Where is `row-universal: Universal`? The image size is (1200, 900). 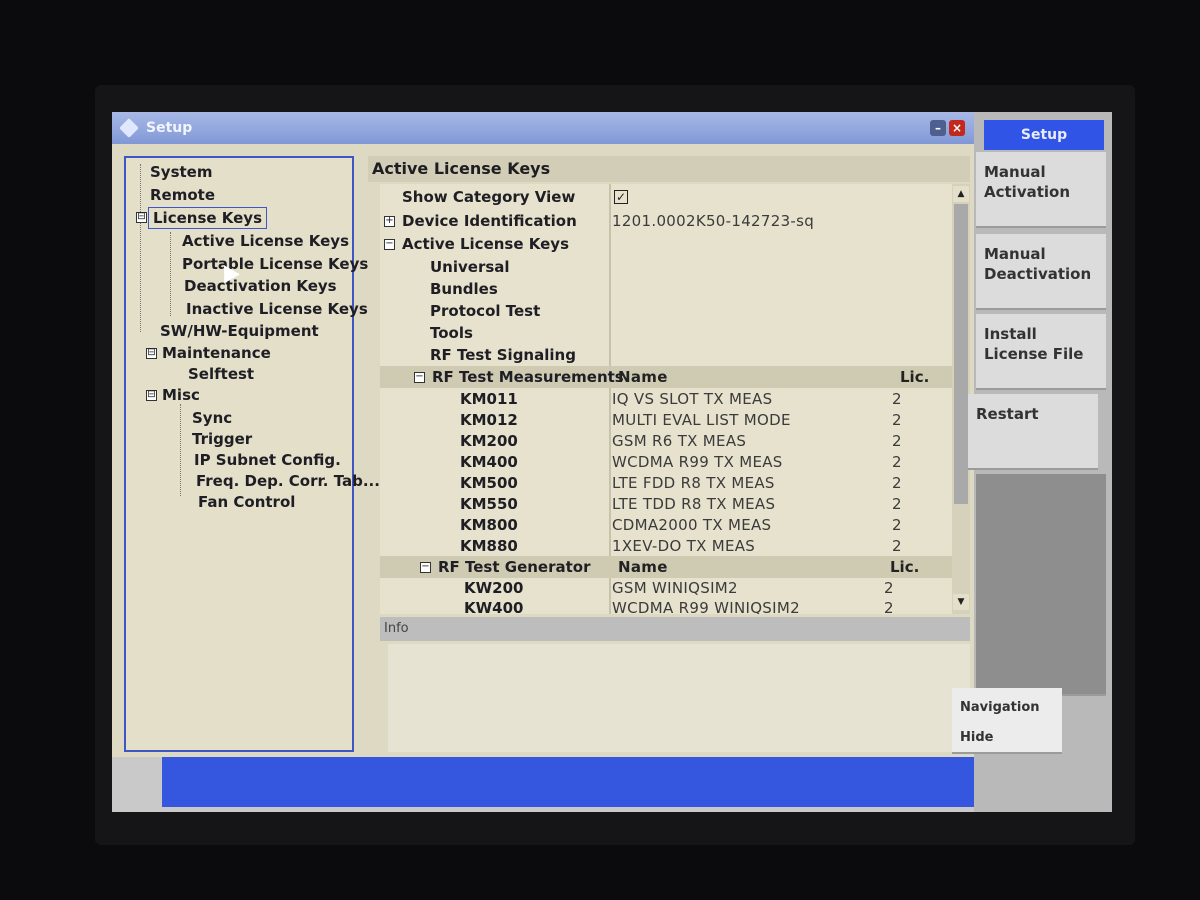 row-universal: Universal is located at coordinates (666, 267).